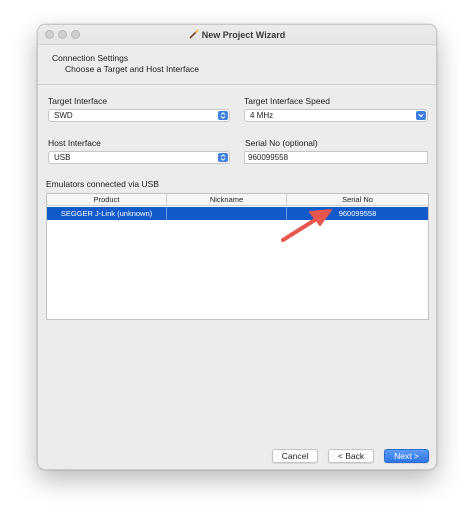 The image size is (474, 520). Describe the element at coordinates (287, 101) in the screenshot. I see `target-speed-label: Target Interface Speed` at that location.